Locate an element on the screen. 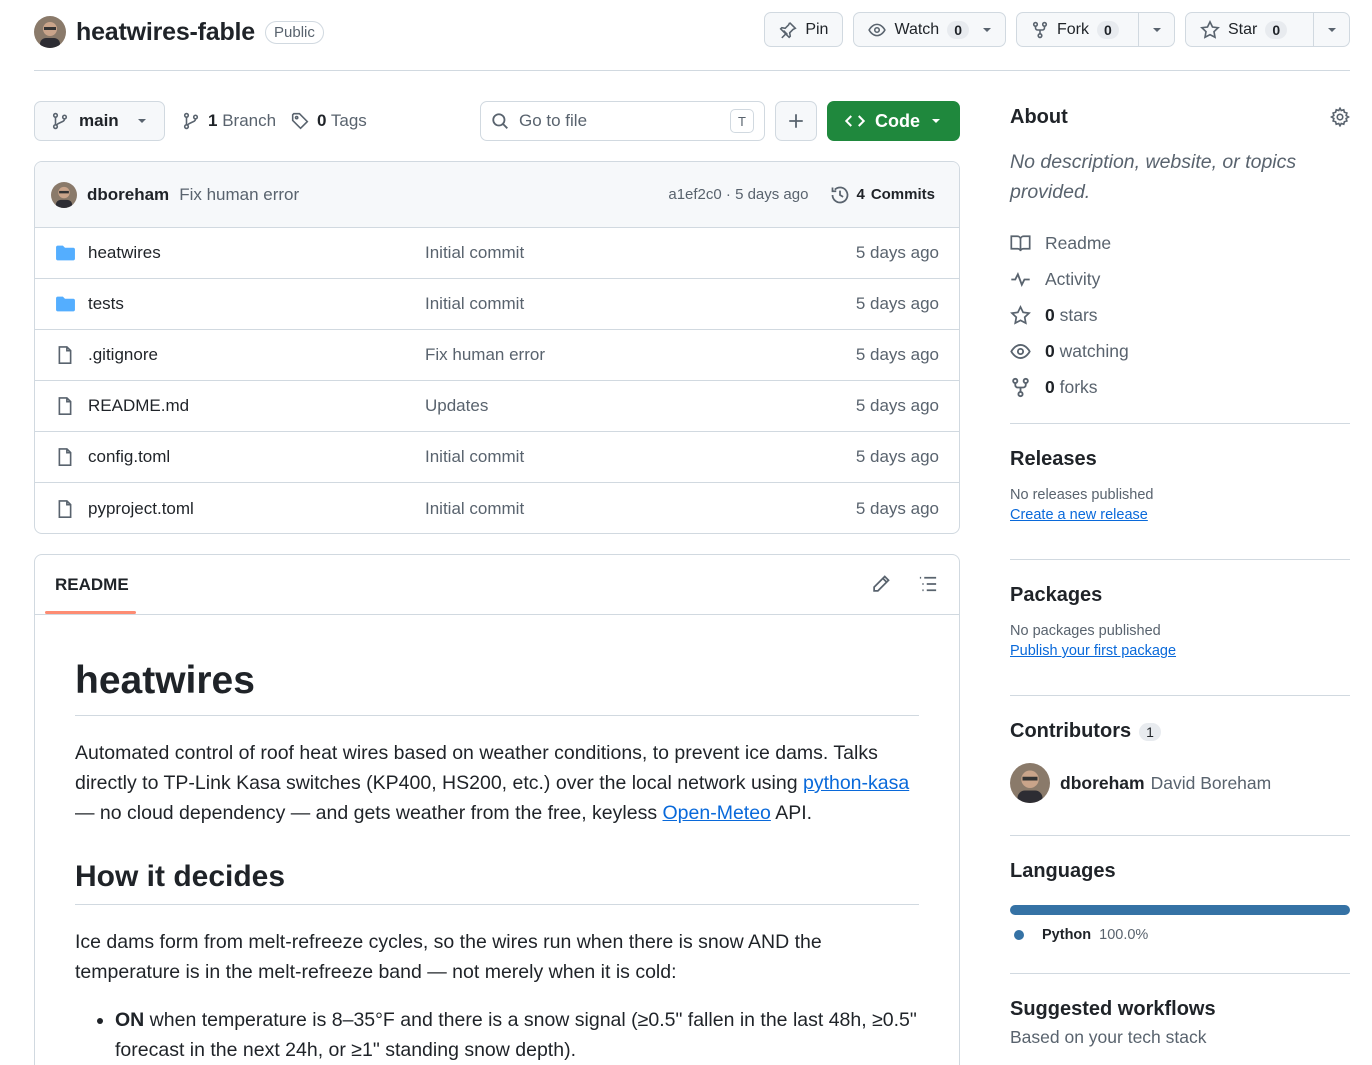 The image size is (1372, 1065). file-name: heatwires is located at coordinates (124, 253).